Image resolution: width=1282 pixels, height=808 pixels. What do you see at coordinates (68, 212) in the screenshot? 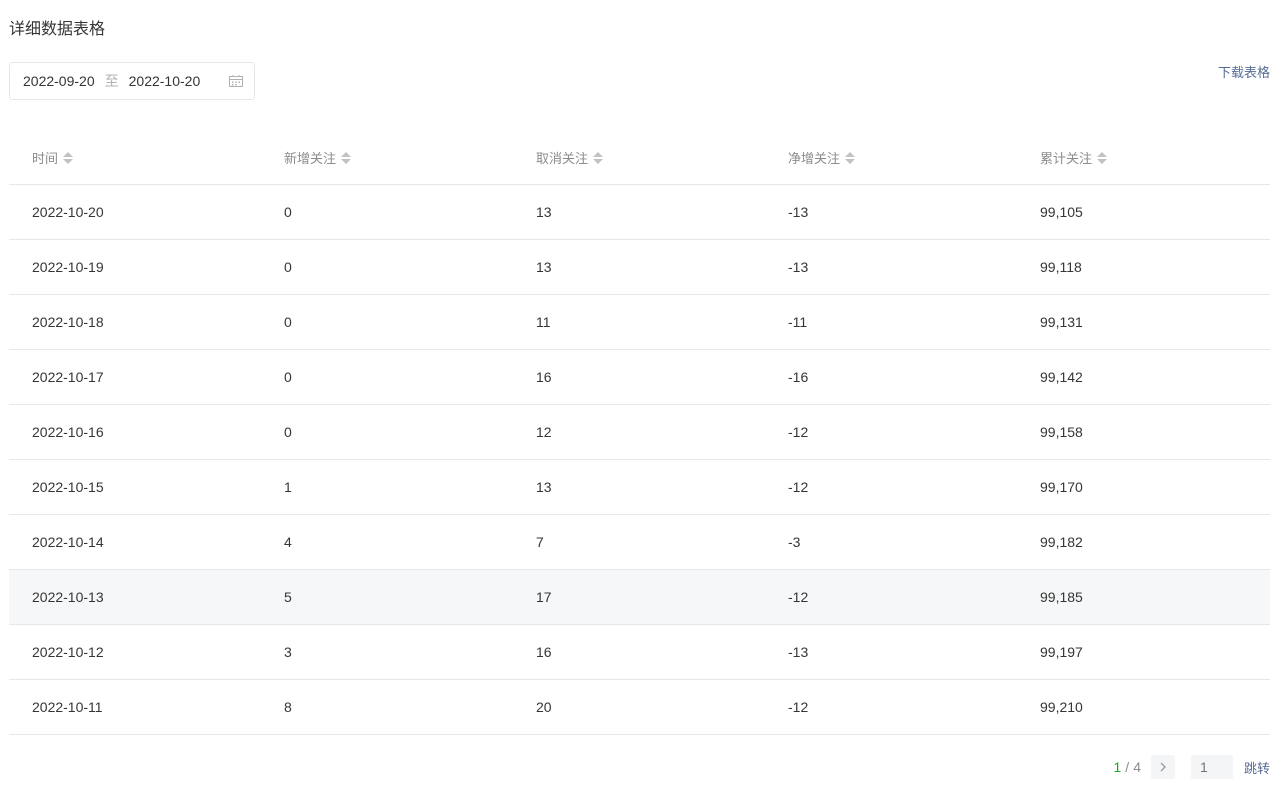
I see `cell-time: 2022-10-20` at bounding box center [68, 212].